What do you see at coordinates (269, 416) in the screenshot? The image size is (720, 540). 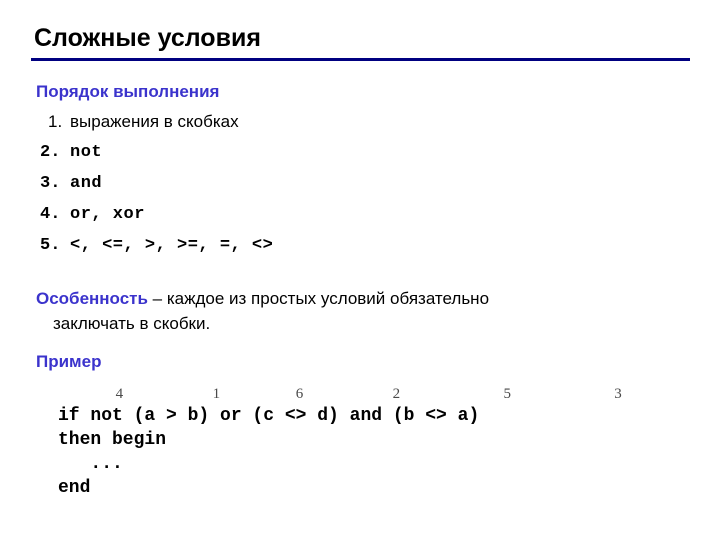 I see `code-line: if not (a > b) or (c <> d) and (b <> a)` at bounding box center [269, 416].